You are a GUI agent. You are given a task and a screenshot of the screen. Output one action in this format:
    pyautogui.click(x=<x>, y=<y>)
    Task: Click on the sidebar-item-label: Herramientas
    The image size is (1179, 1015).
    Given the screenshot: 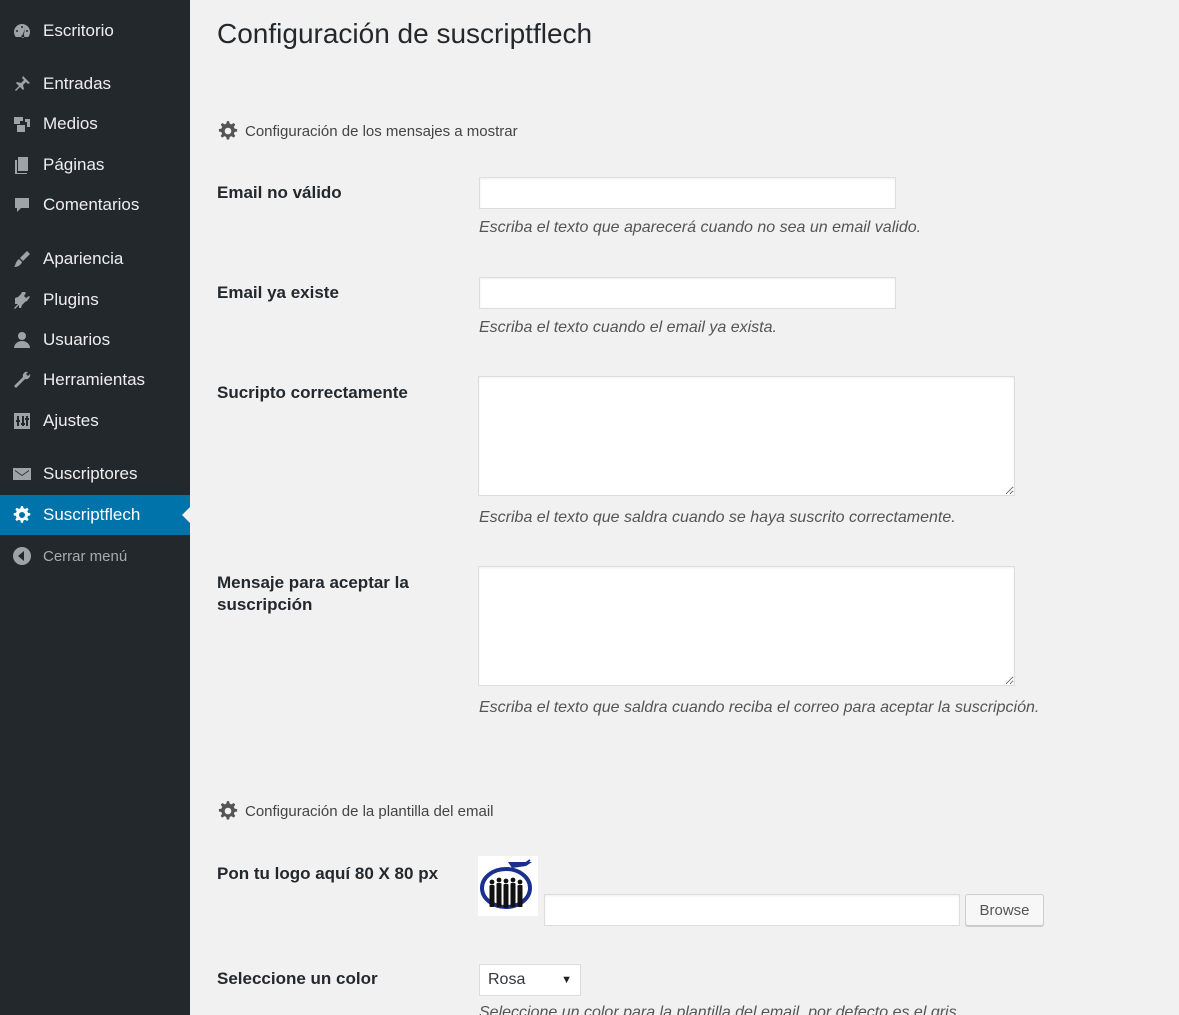 What is the action you would take?
    pyautogui.click(x=94, y=379)
    